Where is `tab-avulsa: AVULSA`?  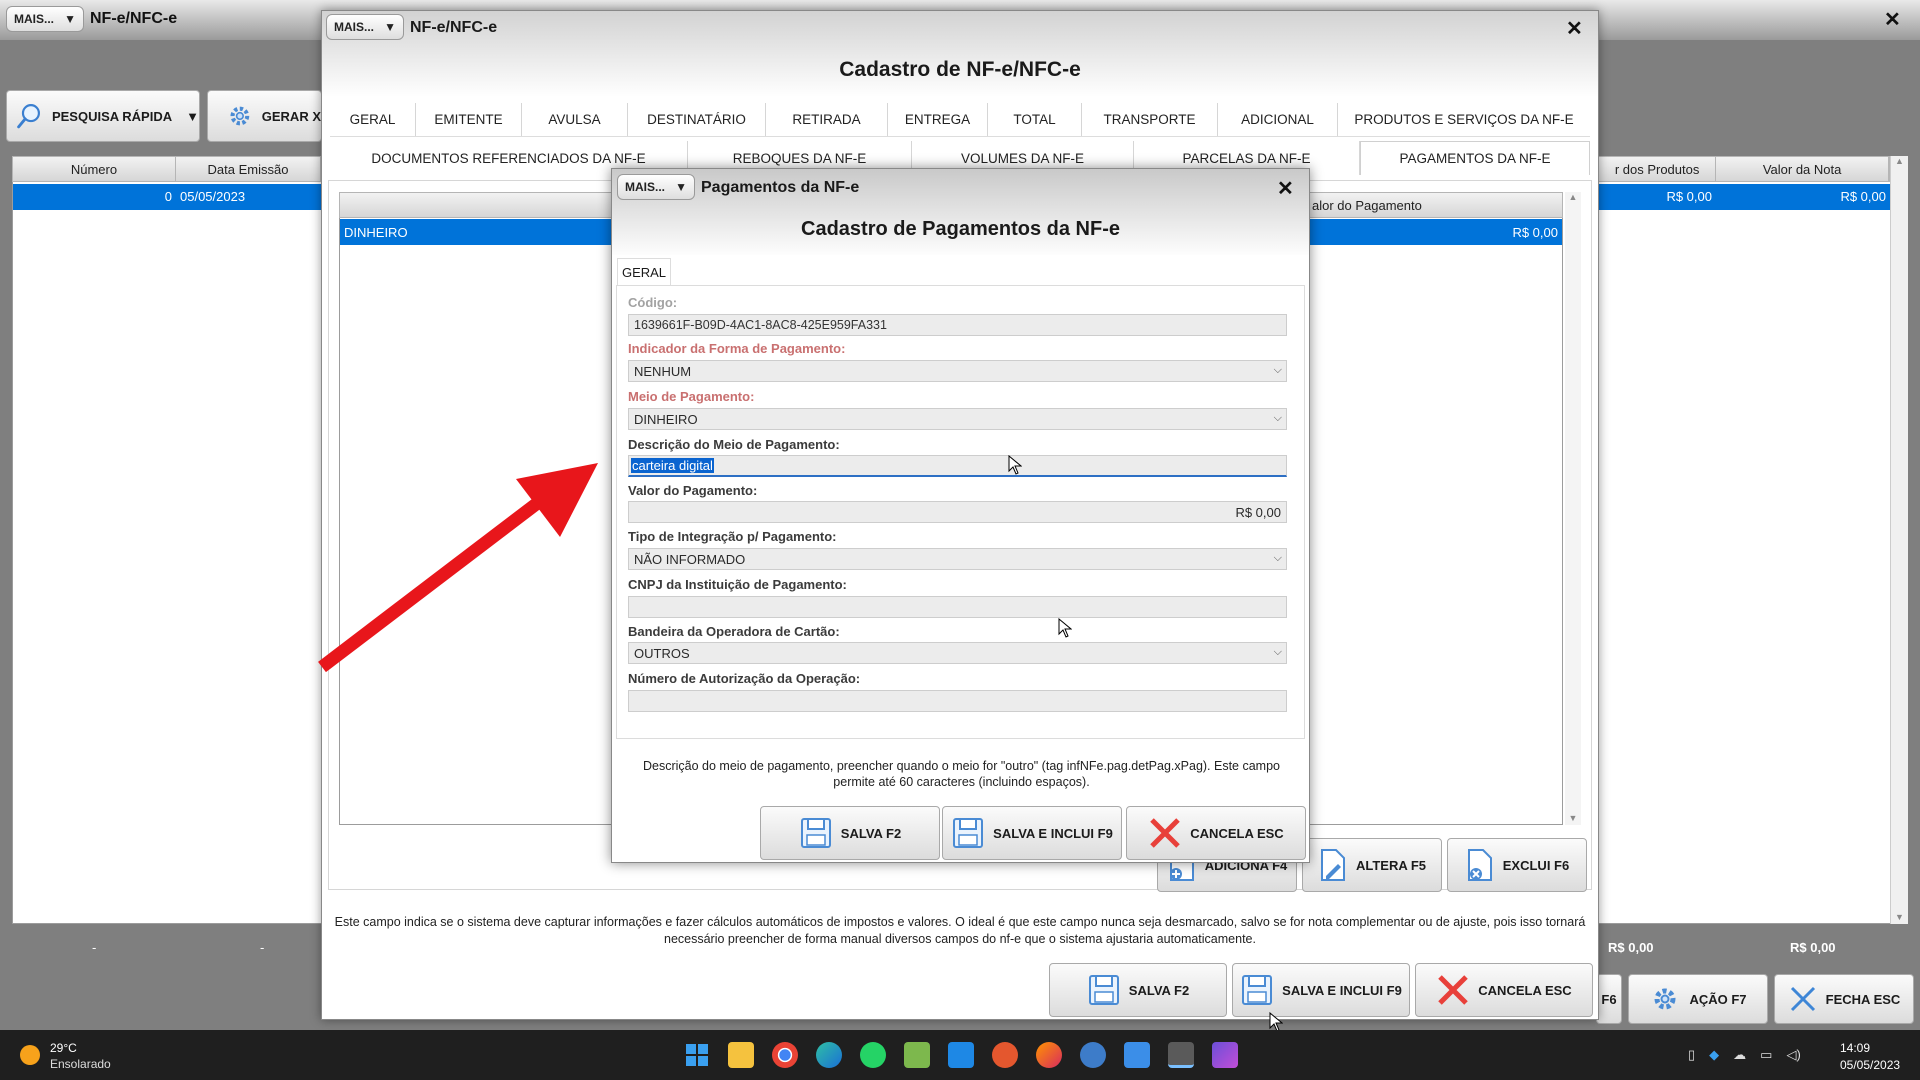 tab-avulsa: AVULSA is located at coordinates (575, 119).